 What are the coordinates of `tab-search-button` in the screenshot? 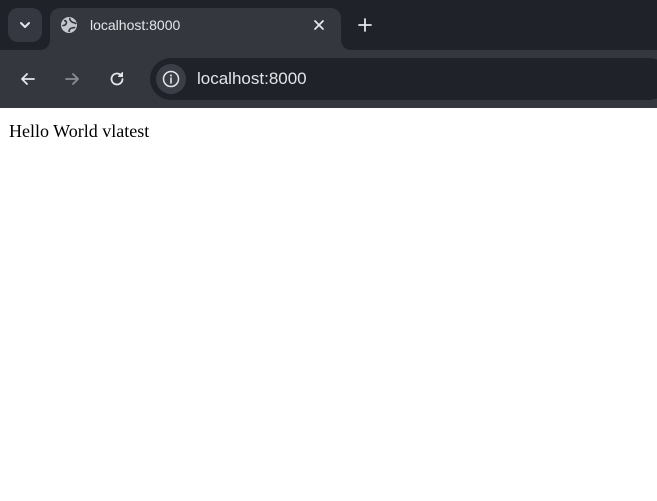 It's located at (25, 25).